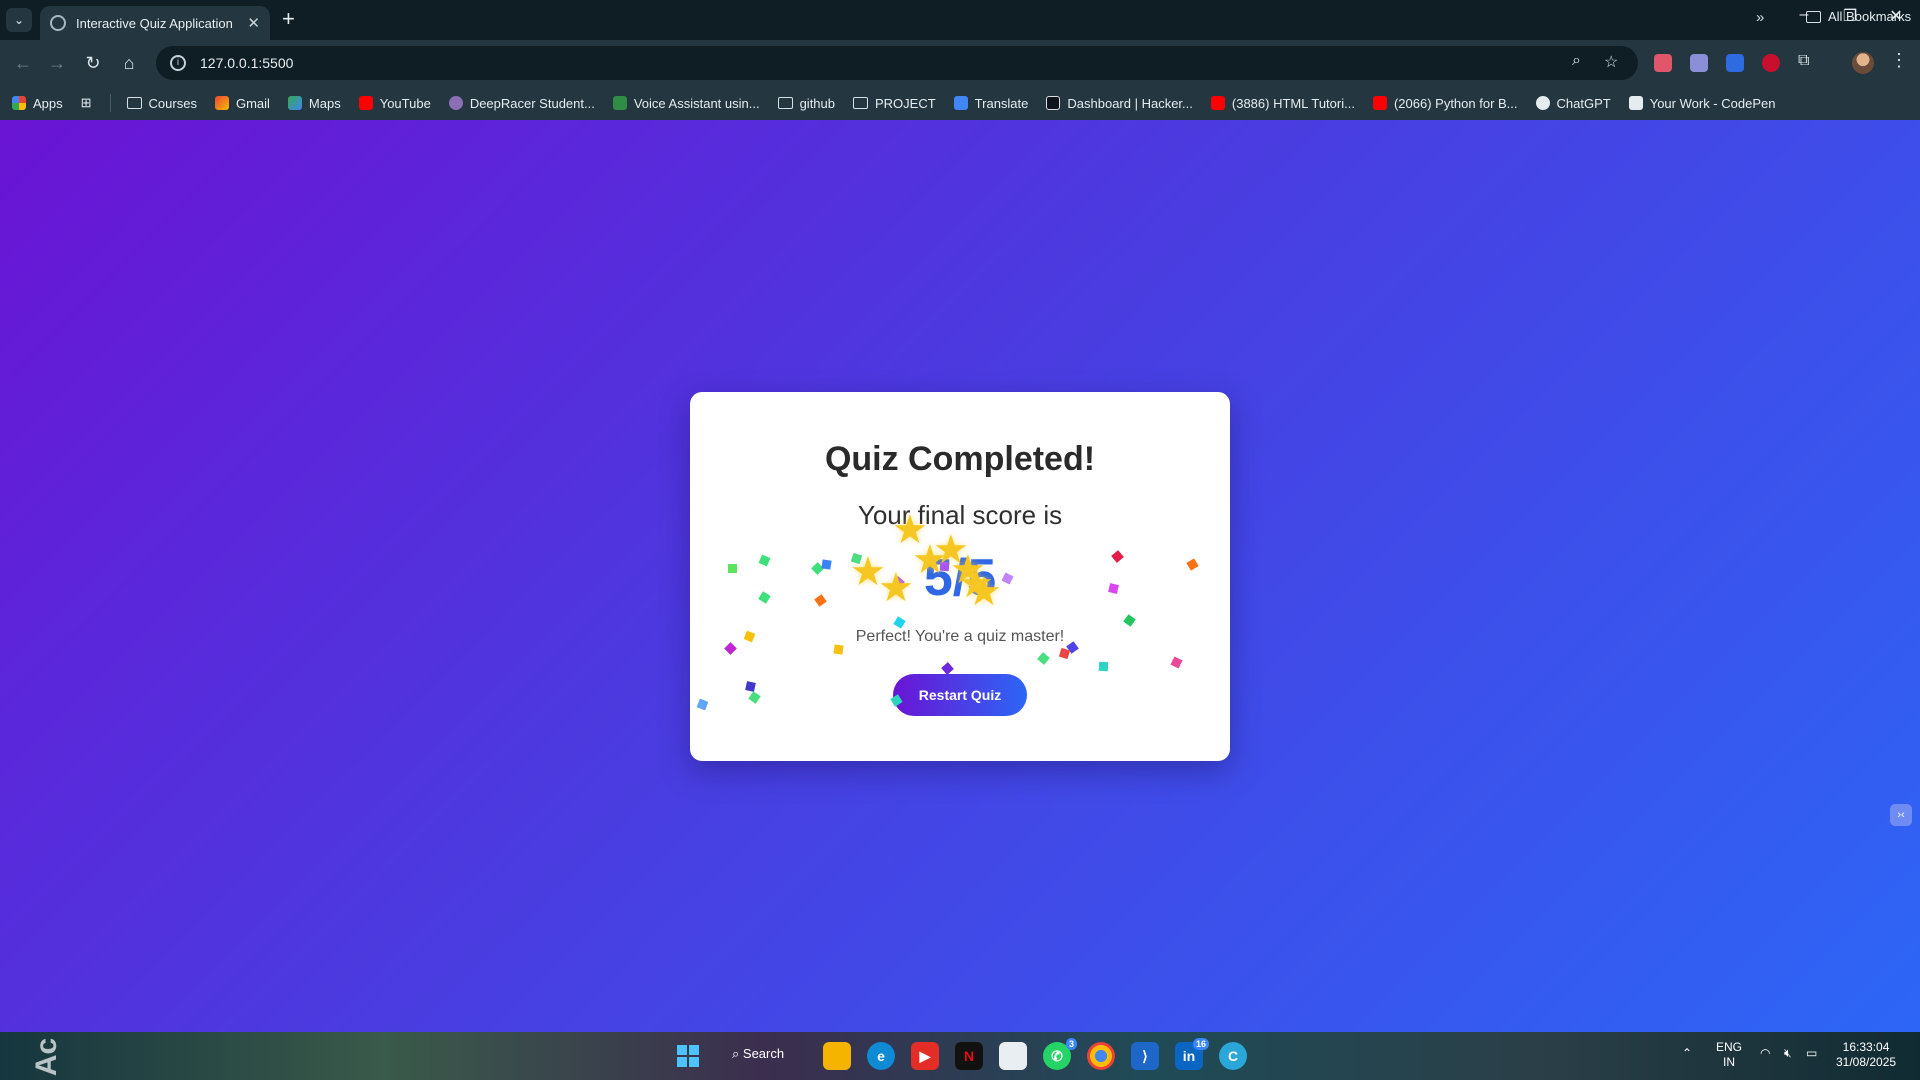 This screenshot has width=1920, height=1080. I want to click on star-icon: ★, so click(984, 592).